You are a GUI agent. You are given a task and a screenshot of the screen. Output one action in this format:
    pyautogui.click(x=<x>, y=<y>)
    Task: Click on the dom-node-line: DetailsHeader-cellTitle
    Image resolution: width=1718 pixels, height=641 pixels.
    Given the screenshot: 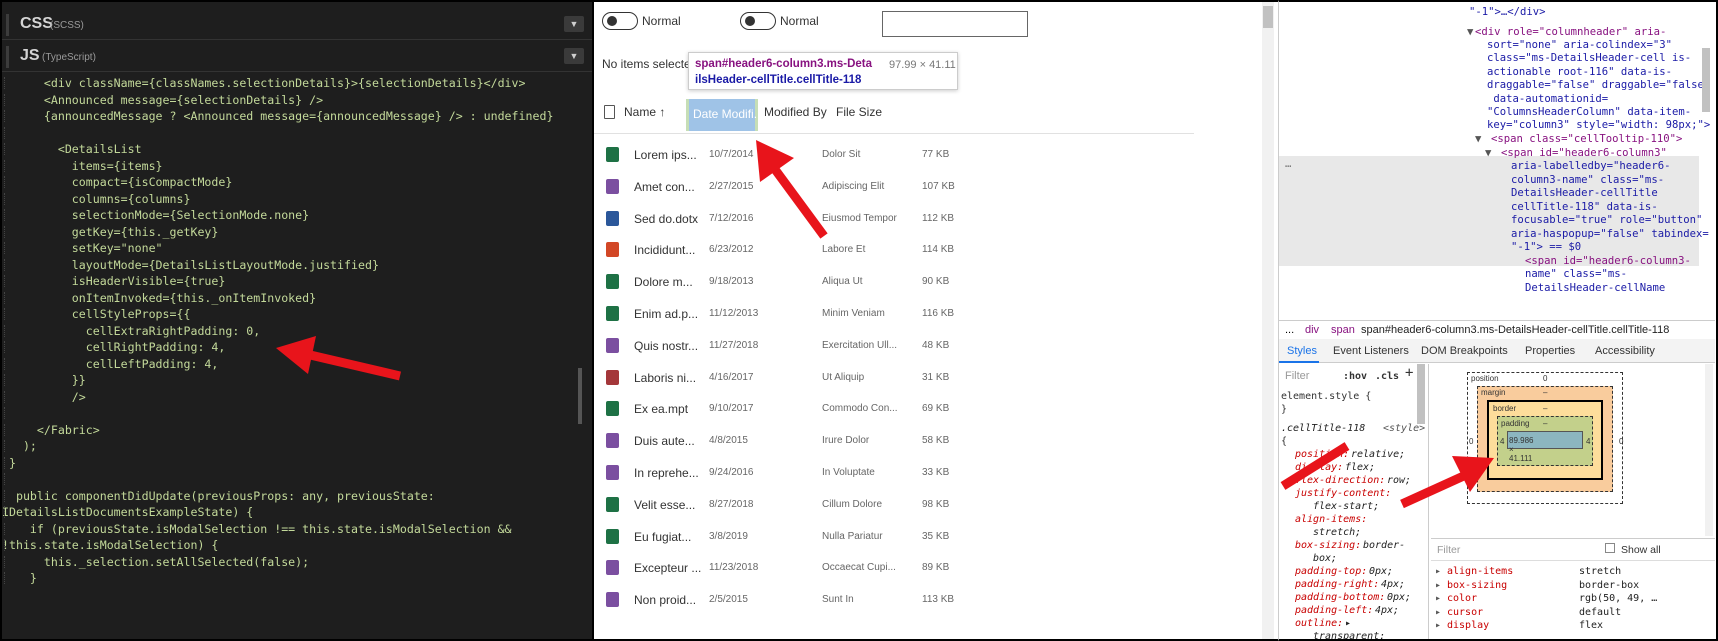 What is the action you would take?
    pyautogui.click(x=1584, y=194)
    